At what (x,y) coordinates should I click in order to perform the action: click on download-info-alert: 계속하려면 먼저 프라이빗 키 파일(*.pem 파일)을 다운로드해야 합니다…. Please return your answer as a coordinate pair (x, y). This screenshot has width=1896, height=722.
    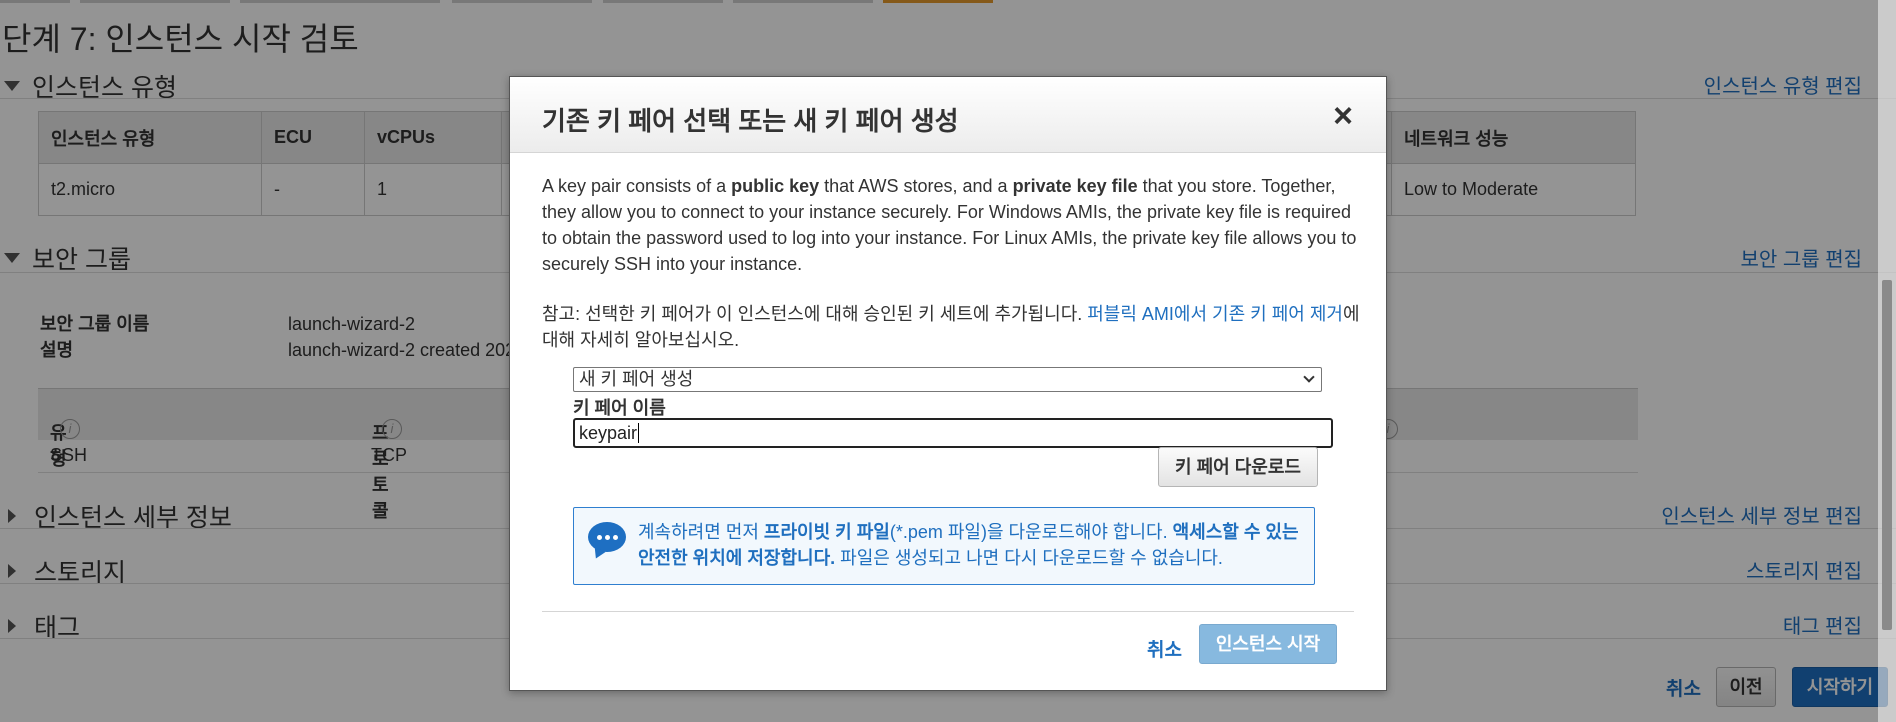
    Looking at the image, I should click on (944, 546).